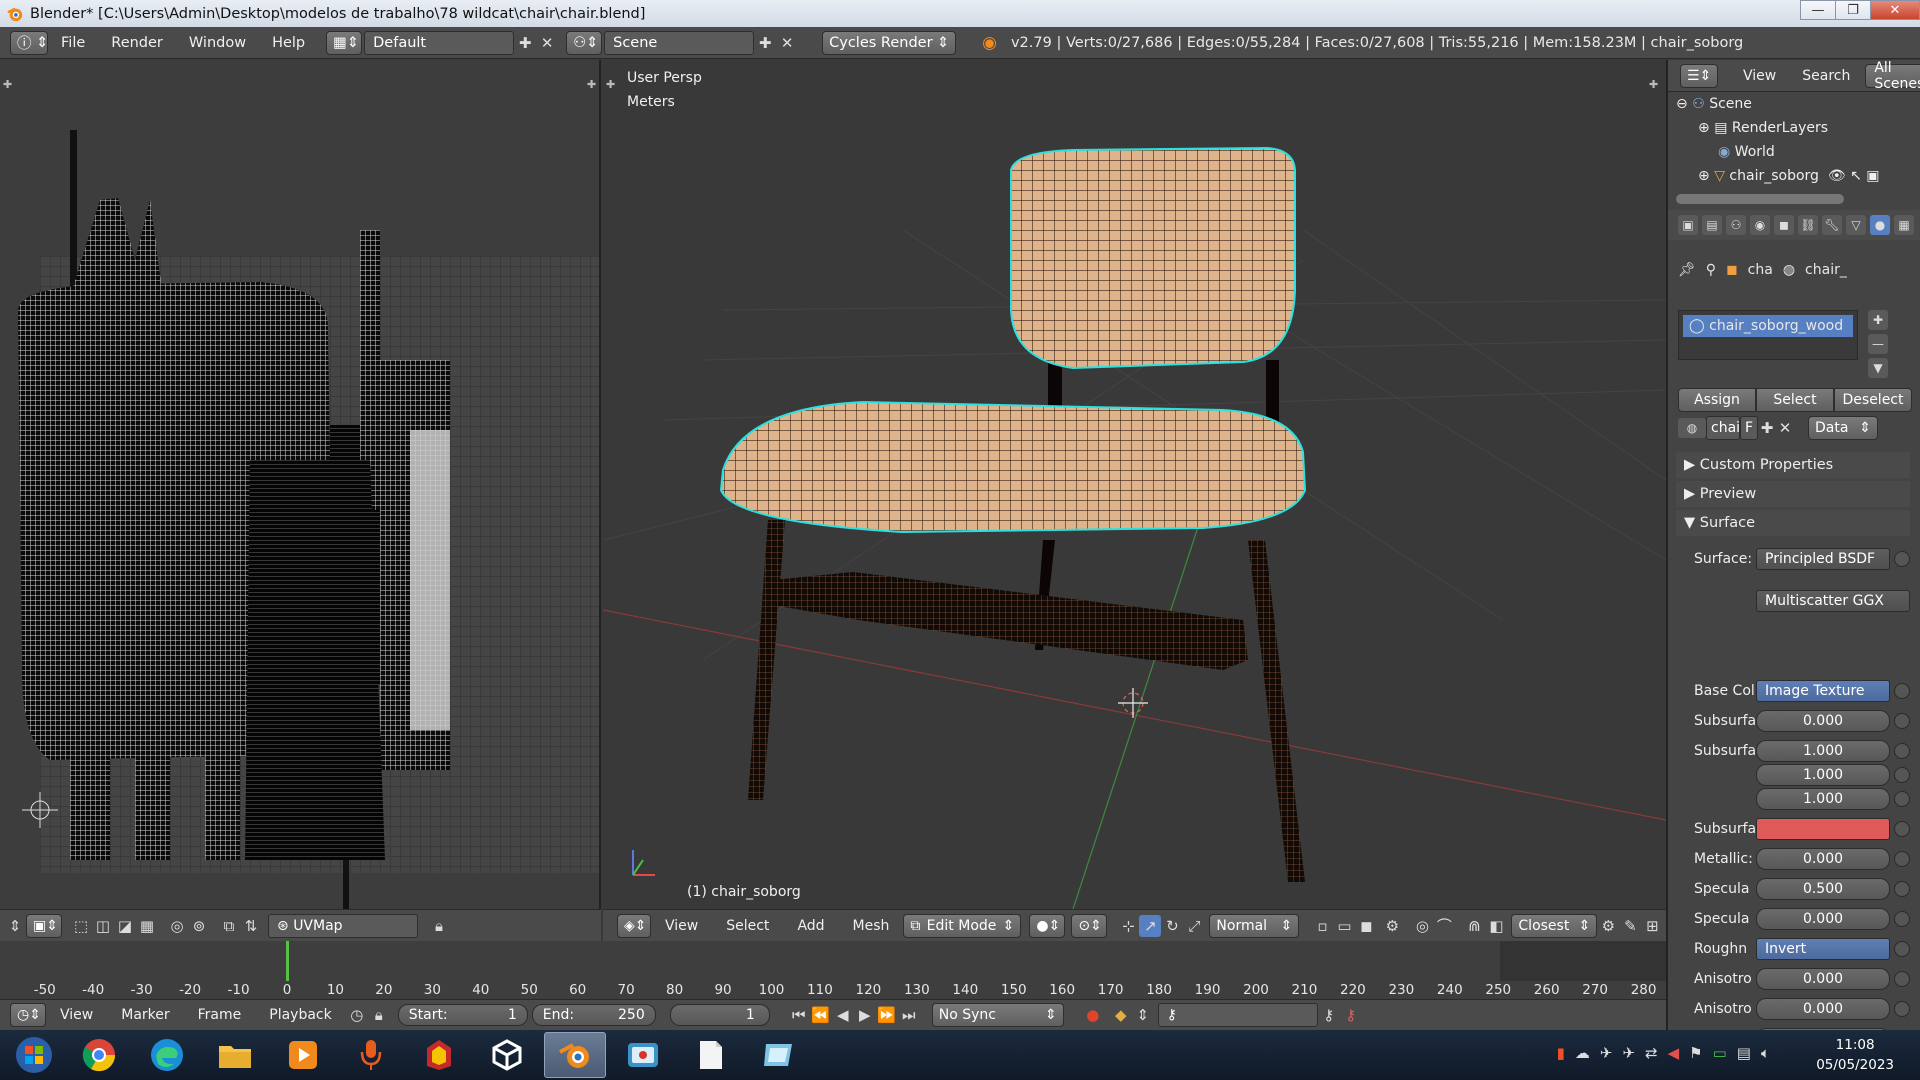 Image resolution: width=1920 pixels, height=1080 pixels. I want to click on menu-select: Select, so click(747, 926).